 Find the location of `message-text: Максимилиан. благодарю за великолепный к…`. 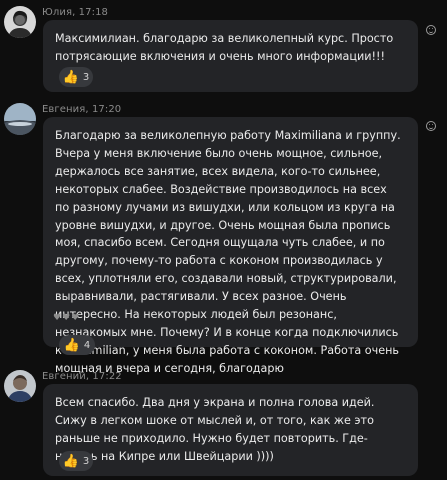

message-text: Максимилиан. благодарю за великолепный к… is located at coordinates (224, 47).